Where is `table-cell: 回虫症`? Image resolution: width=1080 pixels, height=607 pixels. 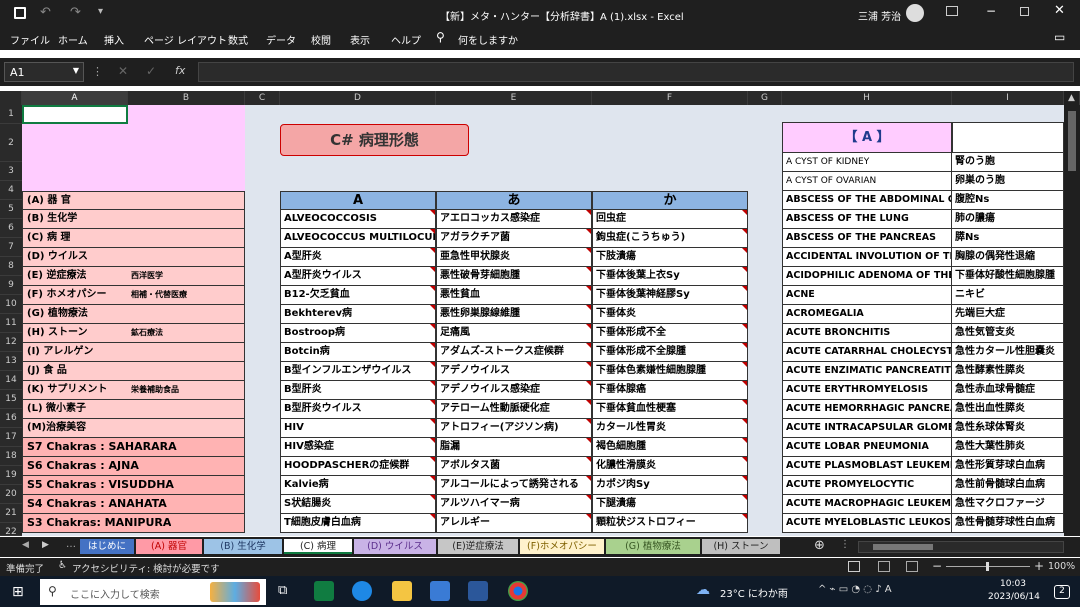
table-cell: 回虫症 is located at coordinates (670, 219).